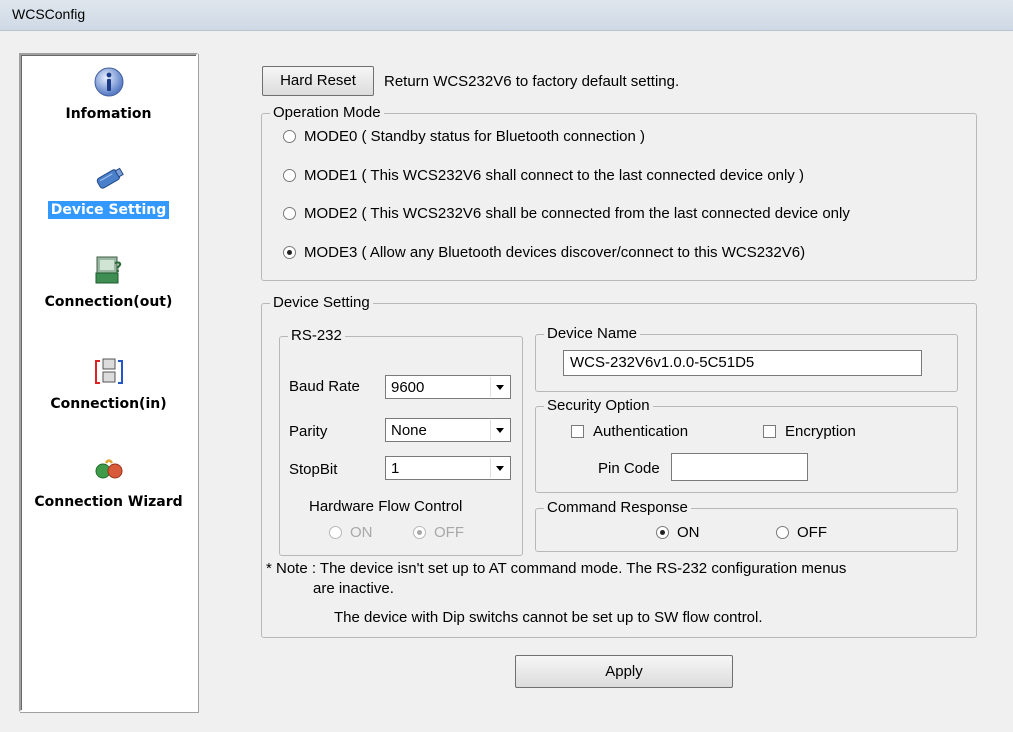  I want to click on hard-reset-button: Hard Reset, so click(318, 81).